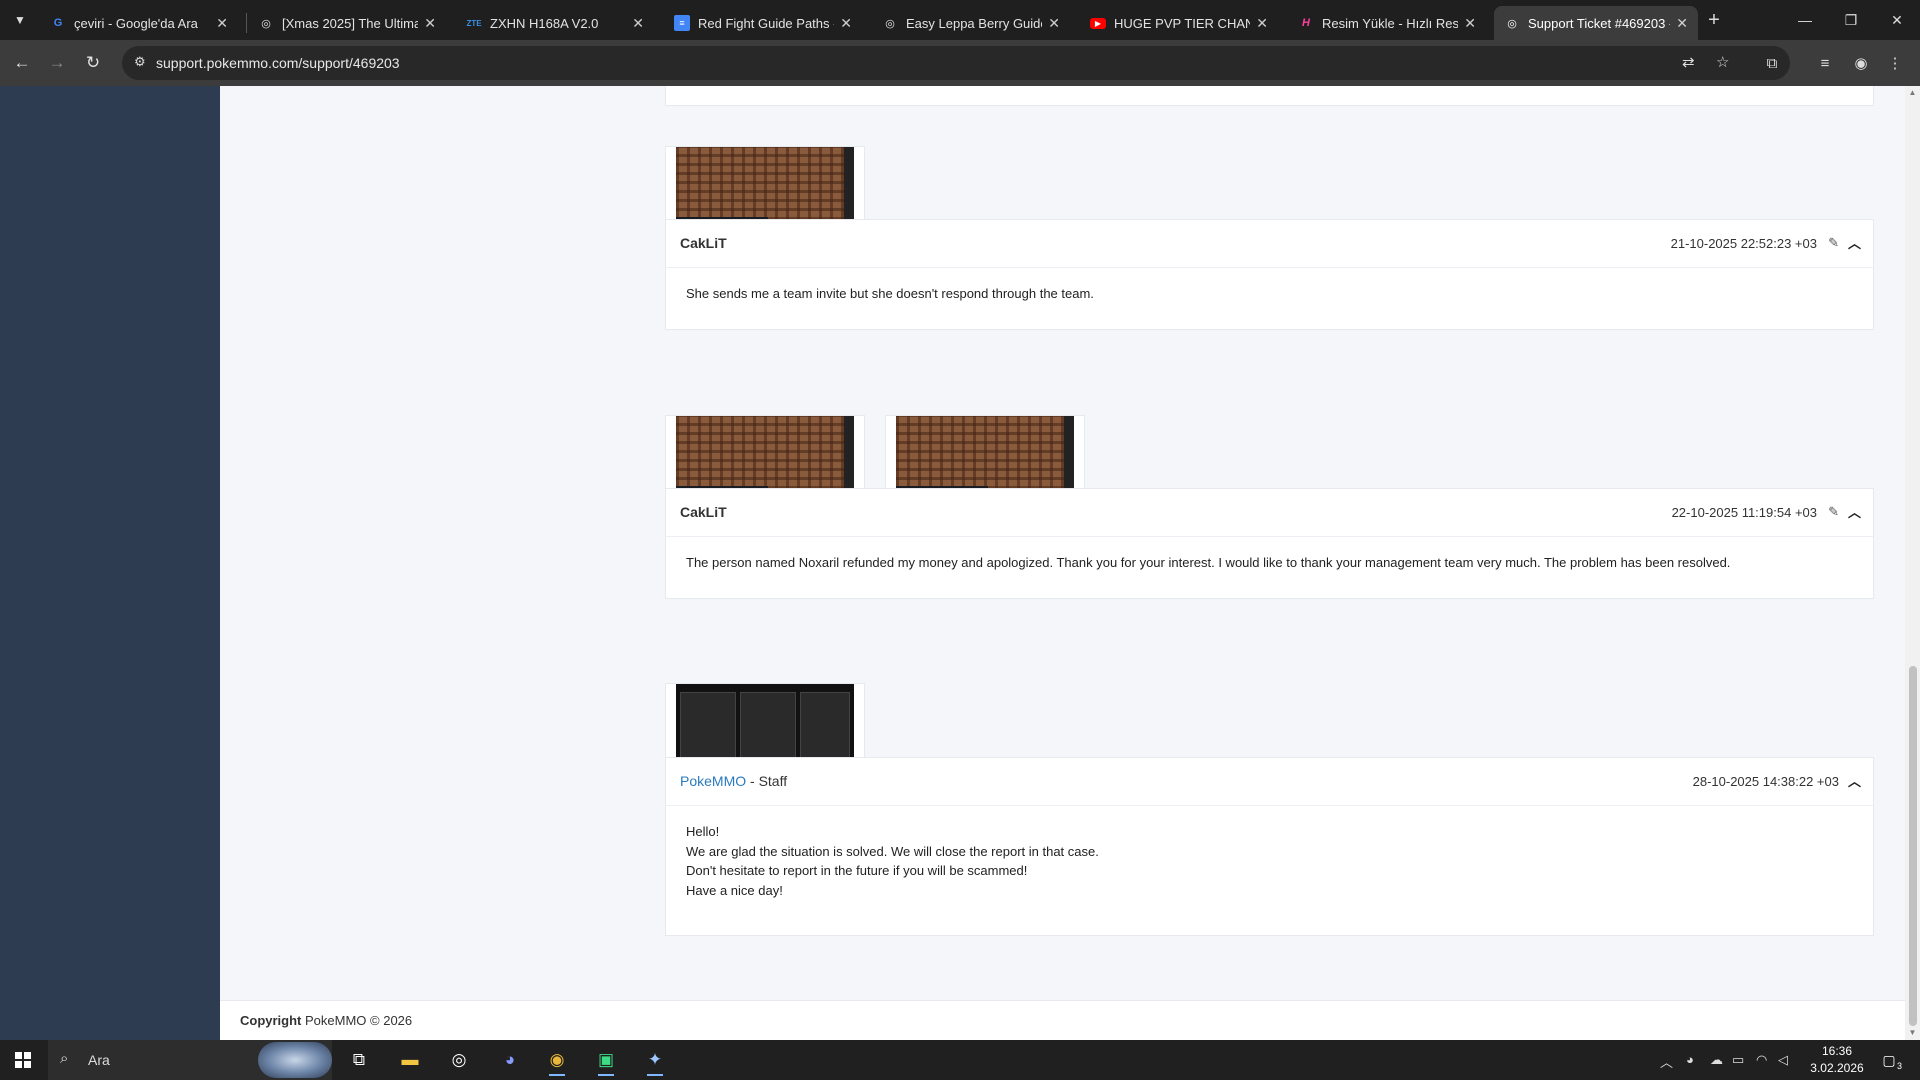  Describe the element at coordinates (555, 23) in the screenshot. I see `tab-zxhn: ZTE ZXHN H168A V2.0 ✕` at that location.